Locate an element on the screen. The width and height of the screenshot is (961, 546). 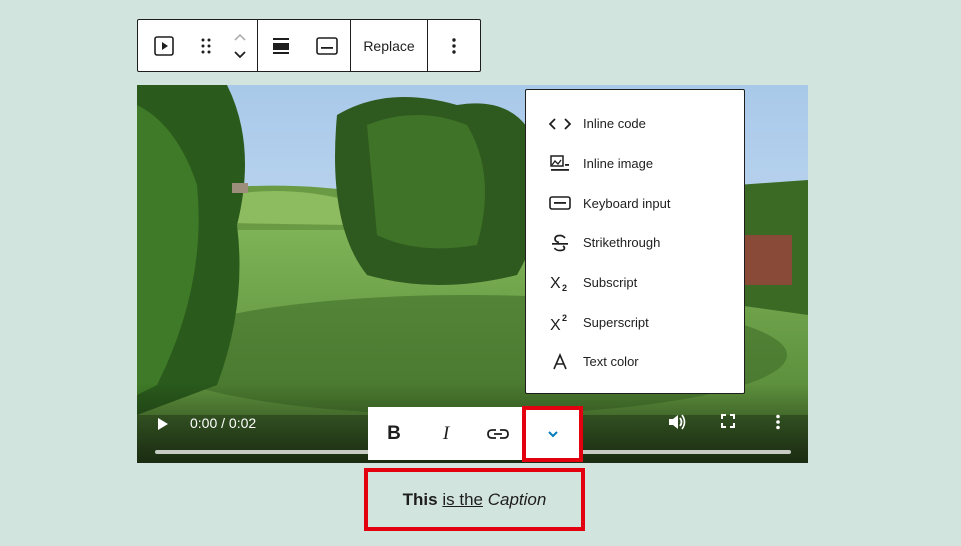
subscript-icon: X2 is located at coordinates (560, 283).